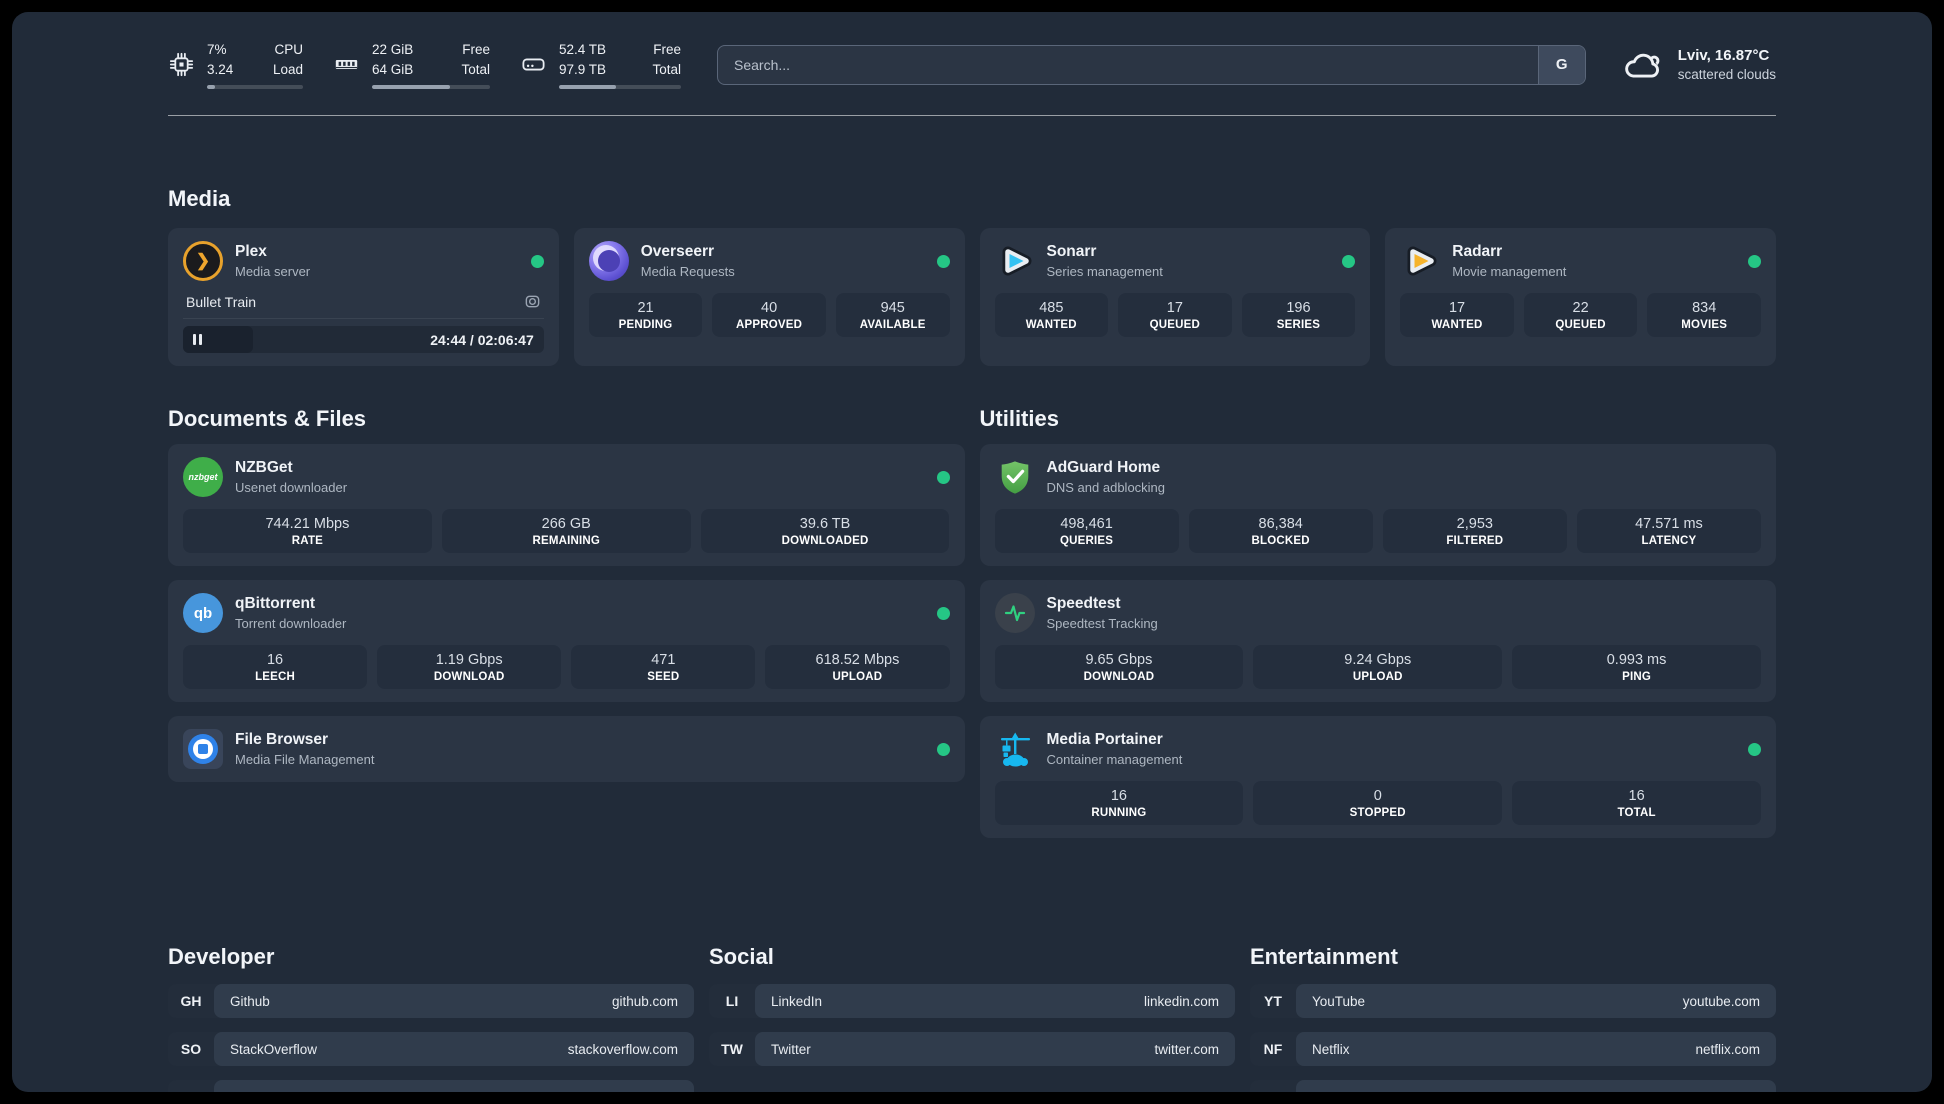 The width and height of the screenshot is (1944, 1104). I want to click on playback-progress-bar: 24:44 / 02:06:47, so click(363, 340).